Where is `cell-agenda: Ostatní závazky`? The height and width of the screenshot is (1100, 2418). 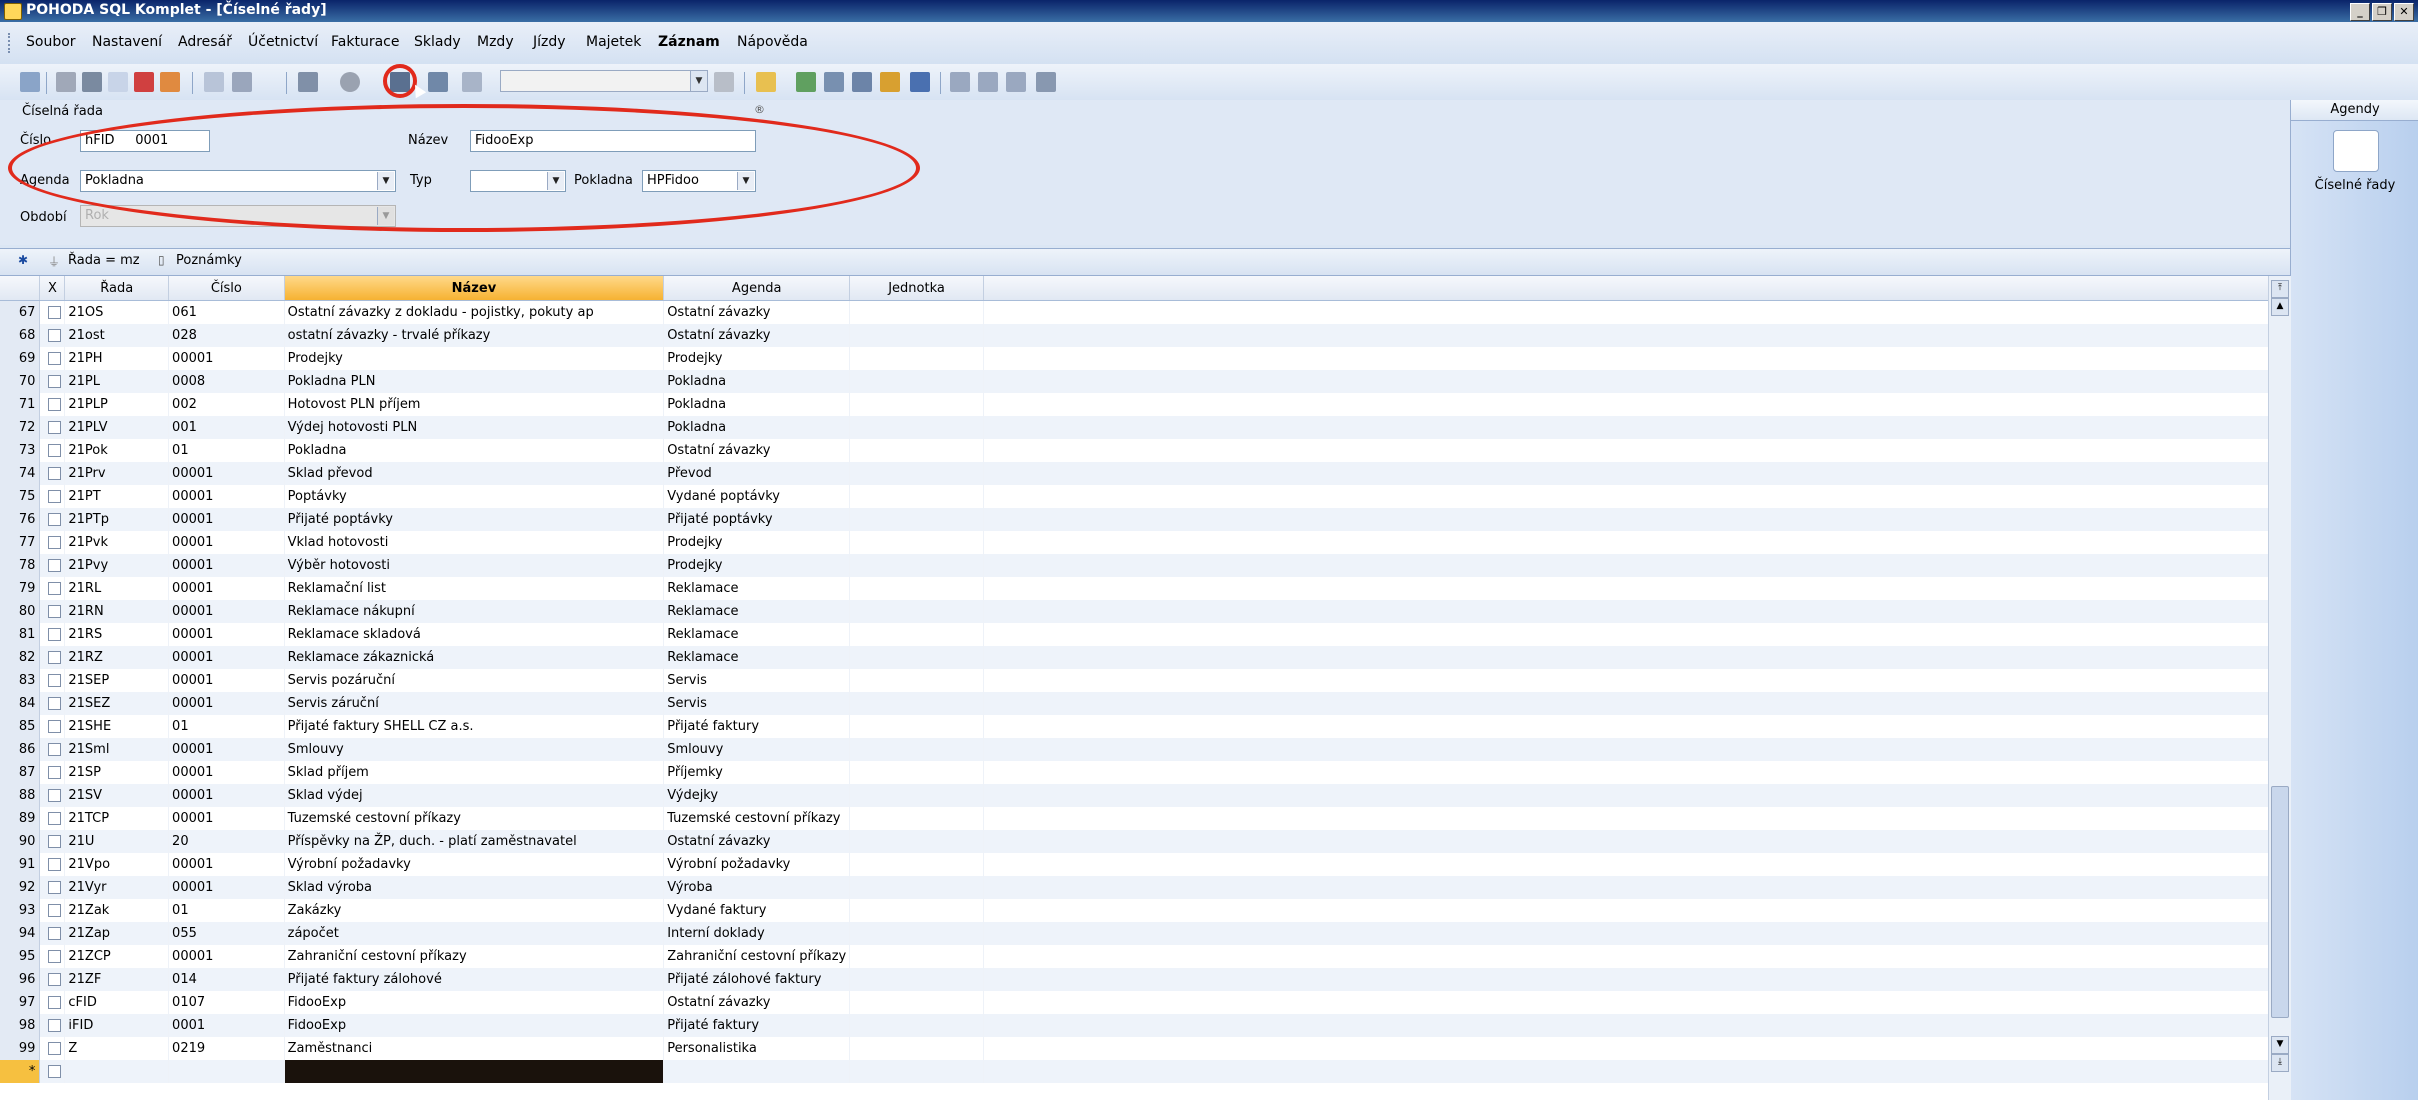 cell-agenda: Ostatní závazky is located at coordinates (757, 335).